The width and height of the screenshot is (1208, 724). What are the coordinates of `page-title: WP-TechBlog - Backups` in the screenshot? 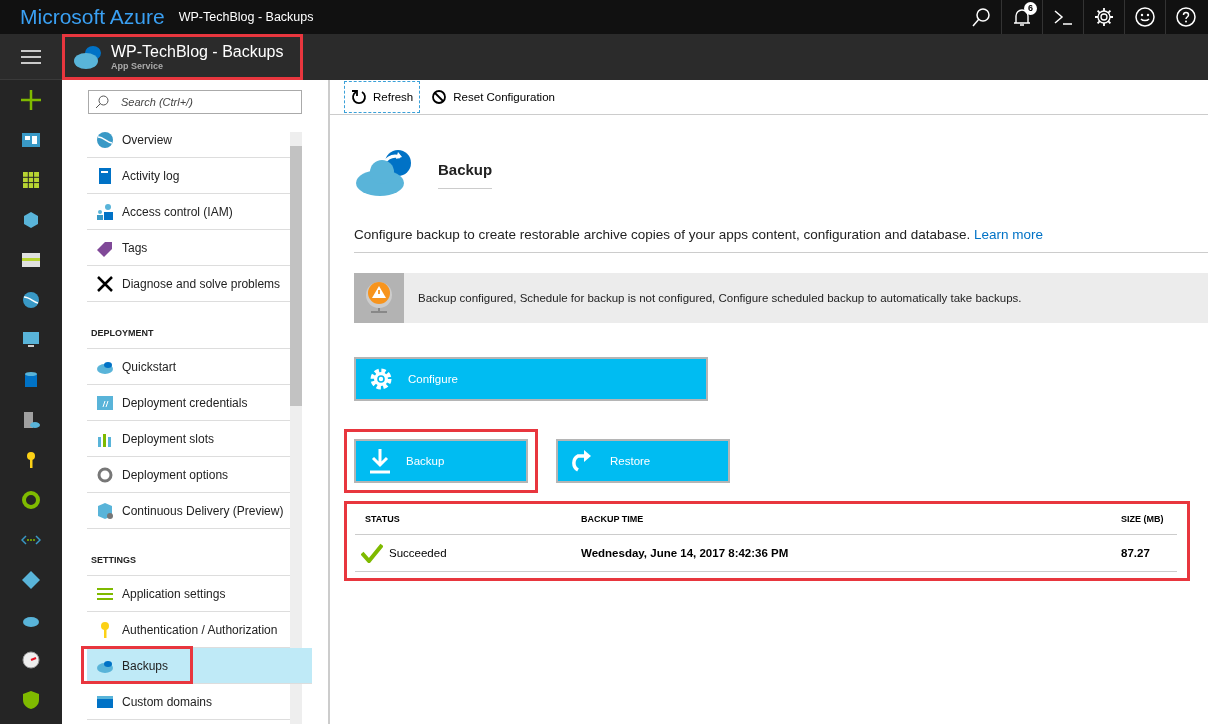 It's located at (246, 17).